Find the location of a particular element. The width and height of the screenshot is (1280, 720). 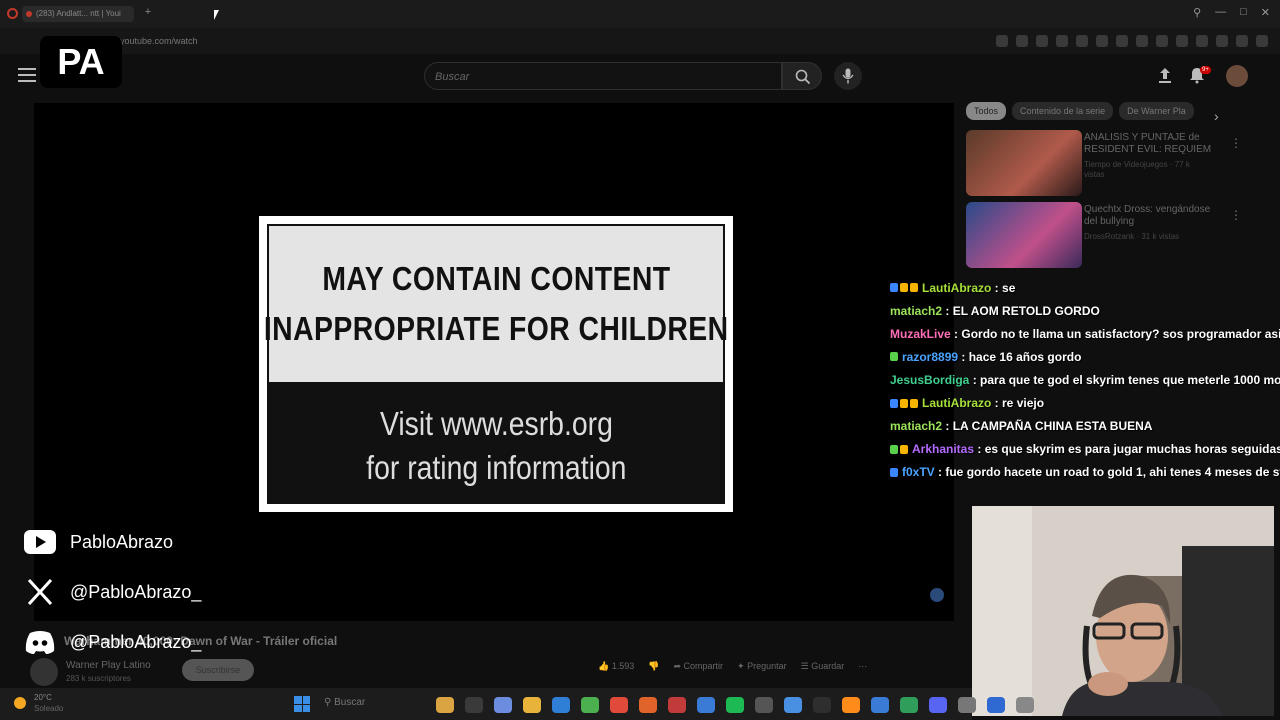

dislike-button: 👎 is located at coordinates (653, 666).